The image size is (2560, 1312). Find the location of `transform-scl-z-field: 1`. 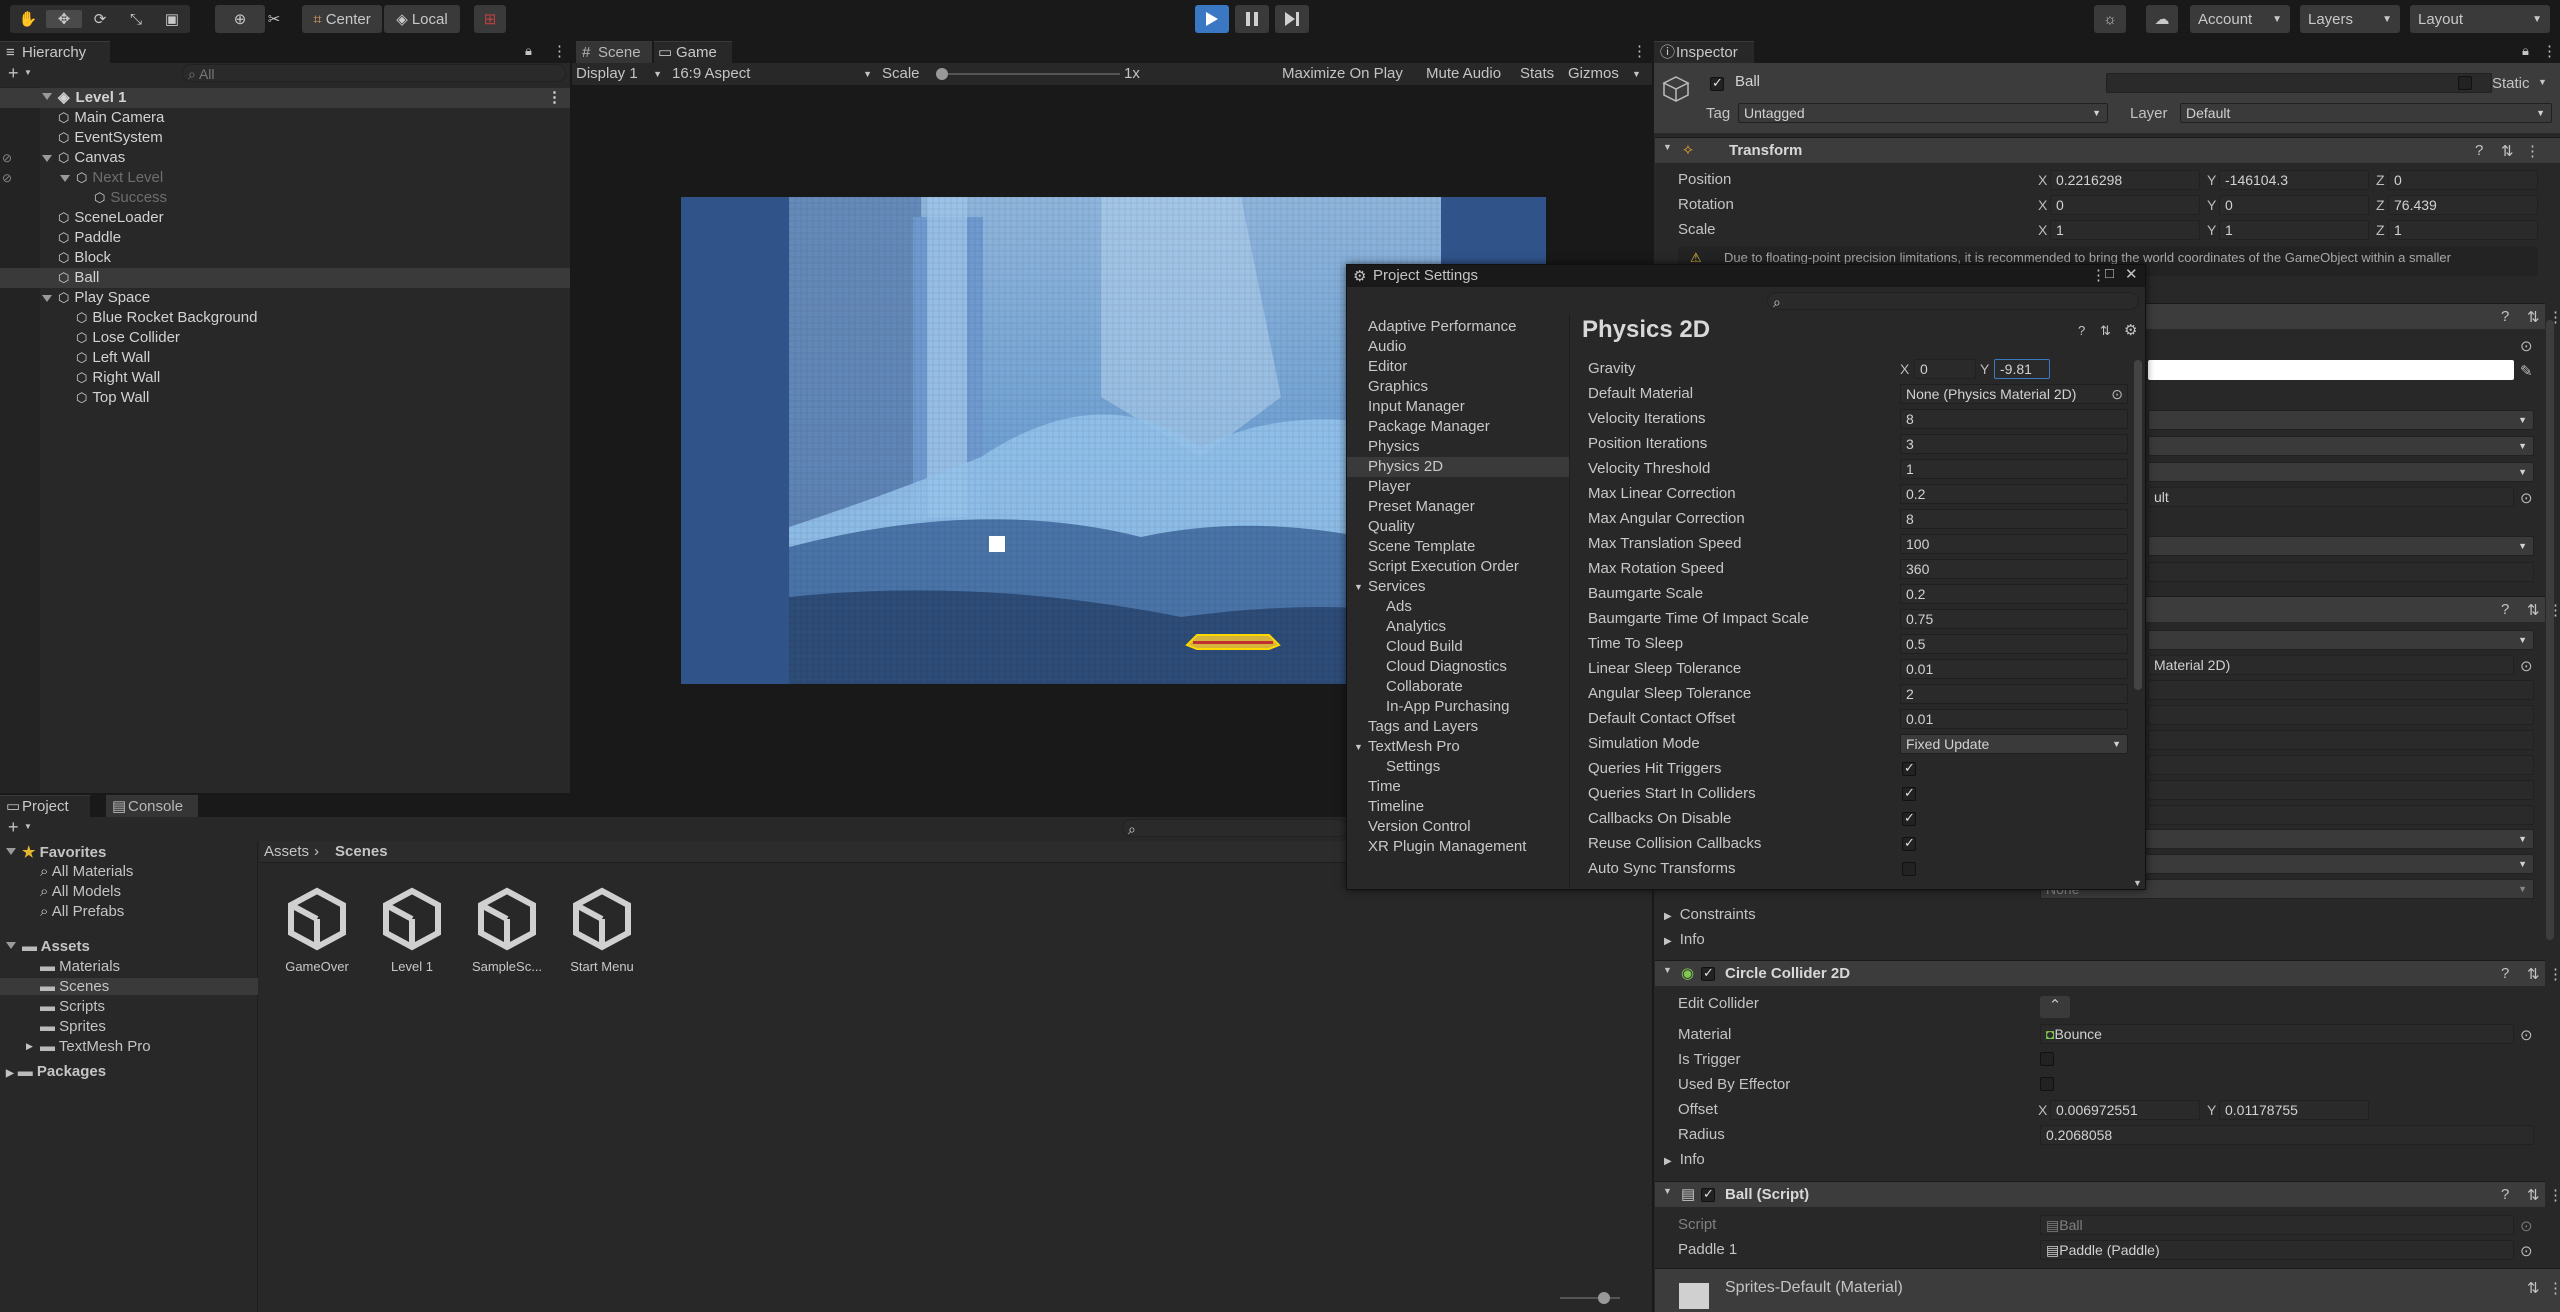

transform-scl-z-field: 1 is located at coordinates (2463, 230).